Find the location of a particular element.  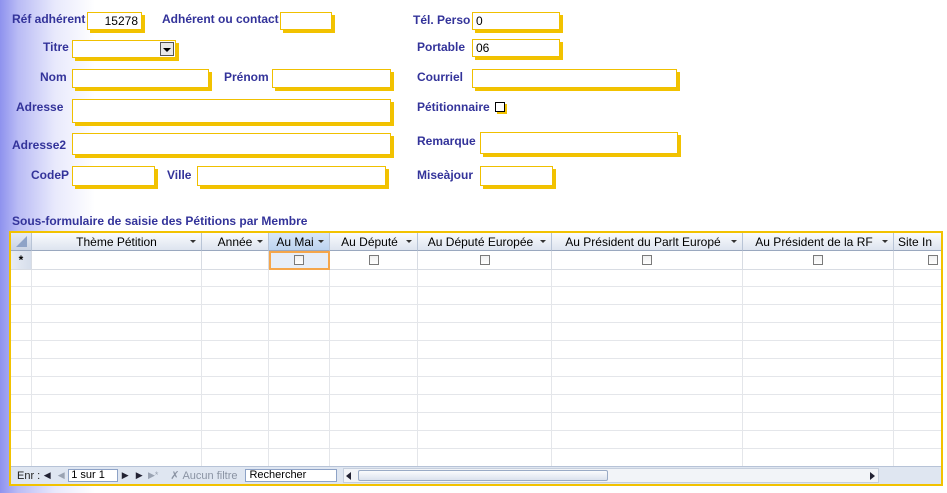

theme-cell is located at coordinates (117, 260).